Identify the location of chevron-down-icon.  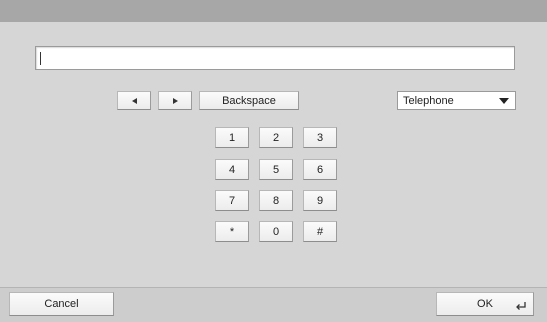
(504, 101).